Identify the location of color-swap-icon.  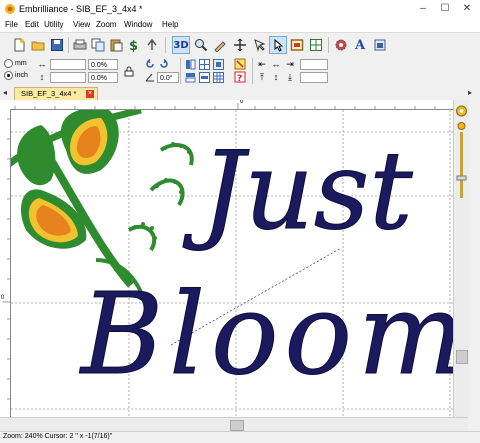
(240, 64).